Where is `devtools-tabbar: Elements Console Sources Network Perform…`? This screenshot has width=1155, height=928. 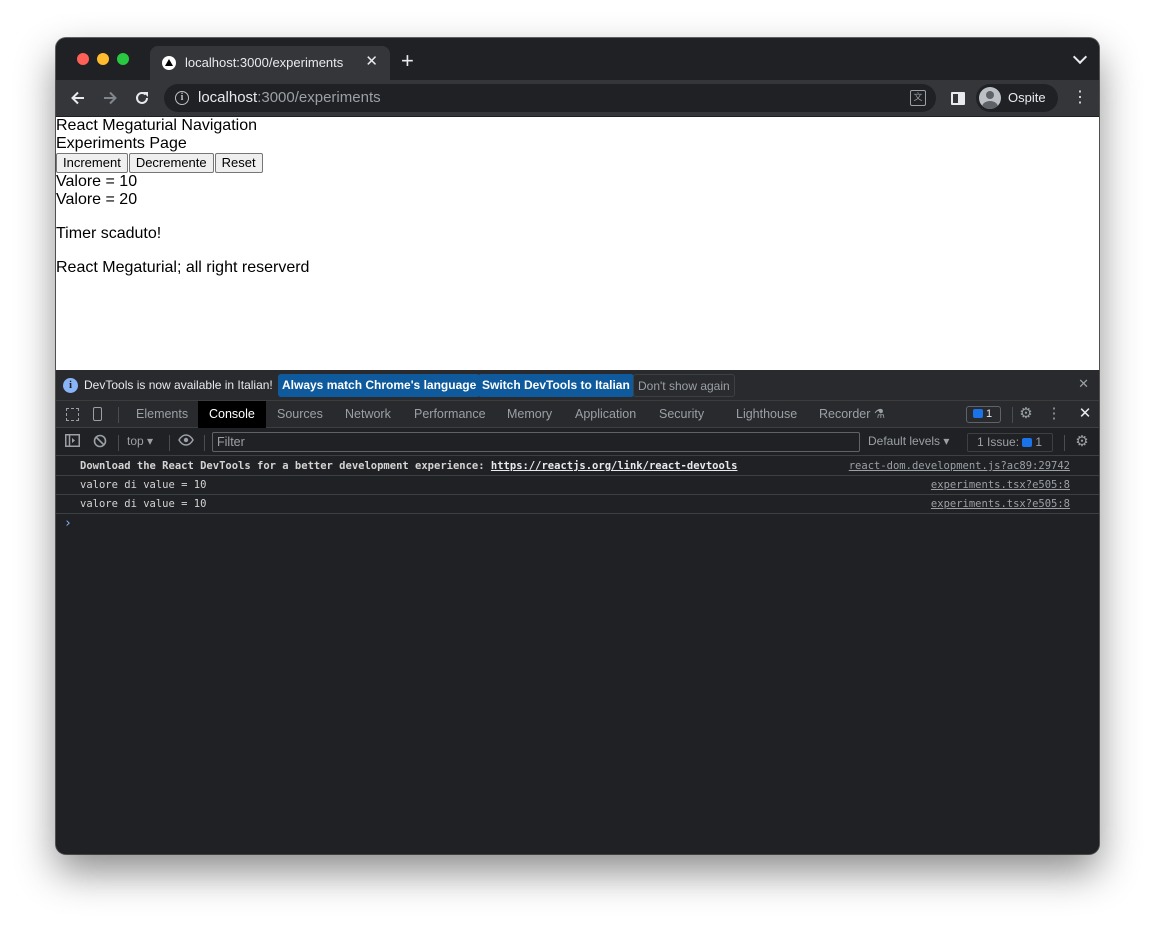 devtools-tabbar: Elements Console Sources Network Perform… is located at coordinates (577, 414).